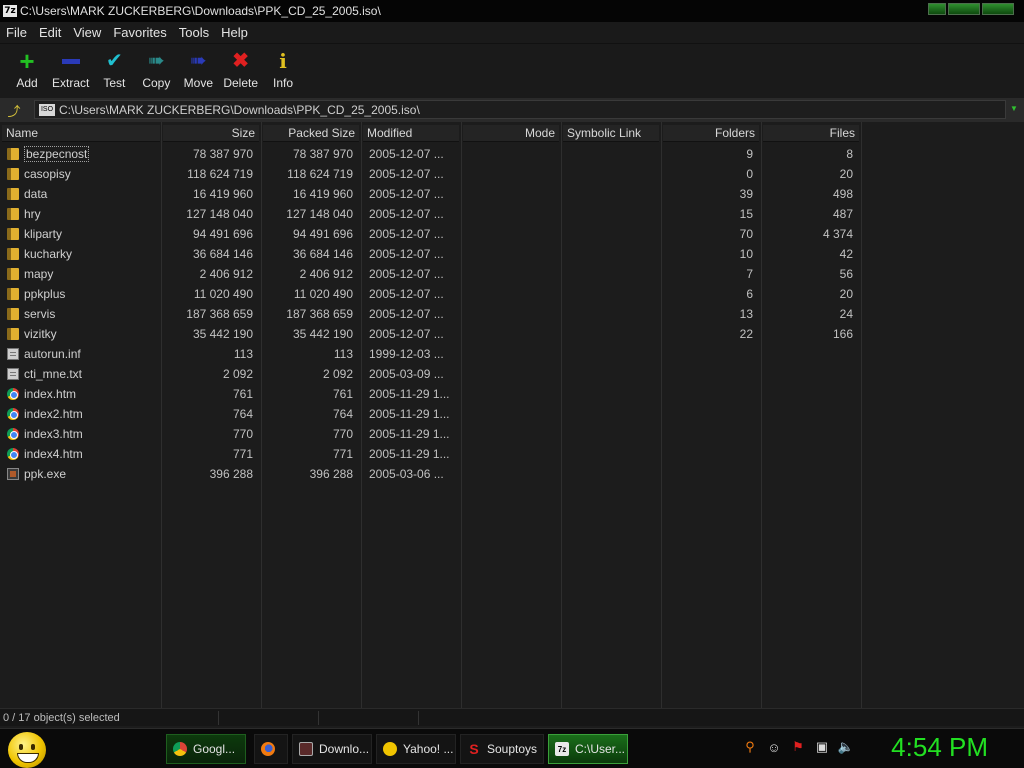 This screenshot has height=768, width=1024. What do you see at coordinates (82, 154) in the screenshot?
I see `file-name-cell: bezpecnost` at bounding box center [82, 154].